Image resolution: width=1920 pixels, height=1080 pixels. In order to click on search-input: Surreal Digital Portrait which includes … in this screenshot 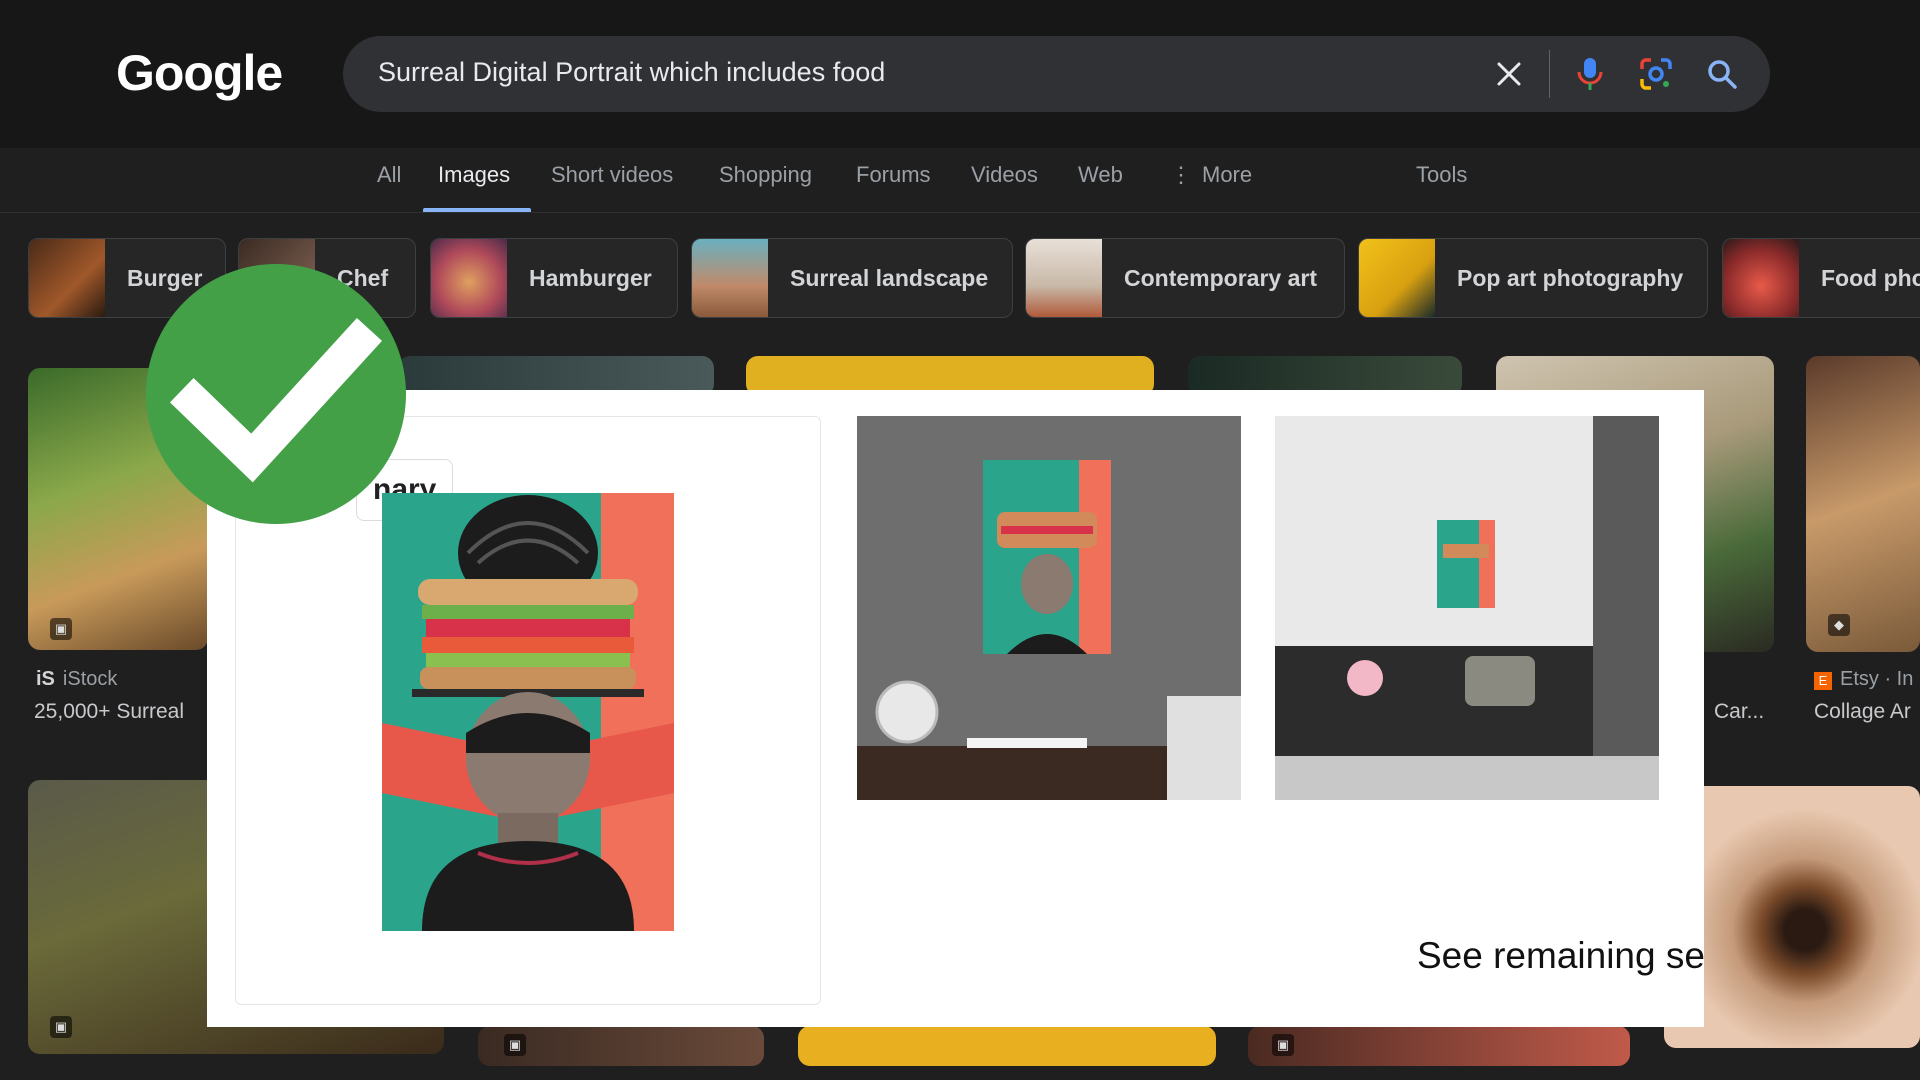, I will do `click(631, 72)`.